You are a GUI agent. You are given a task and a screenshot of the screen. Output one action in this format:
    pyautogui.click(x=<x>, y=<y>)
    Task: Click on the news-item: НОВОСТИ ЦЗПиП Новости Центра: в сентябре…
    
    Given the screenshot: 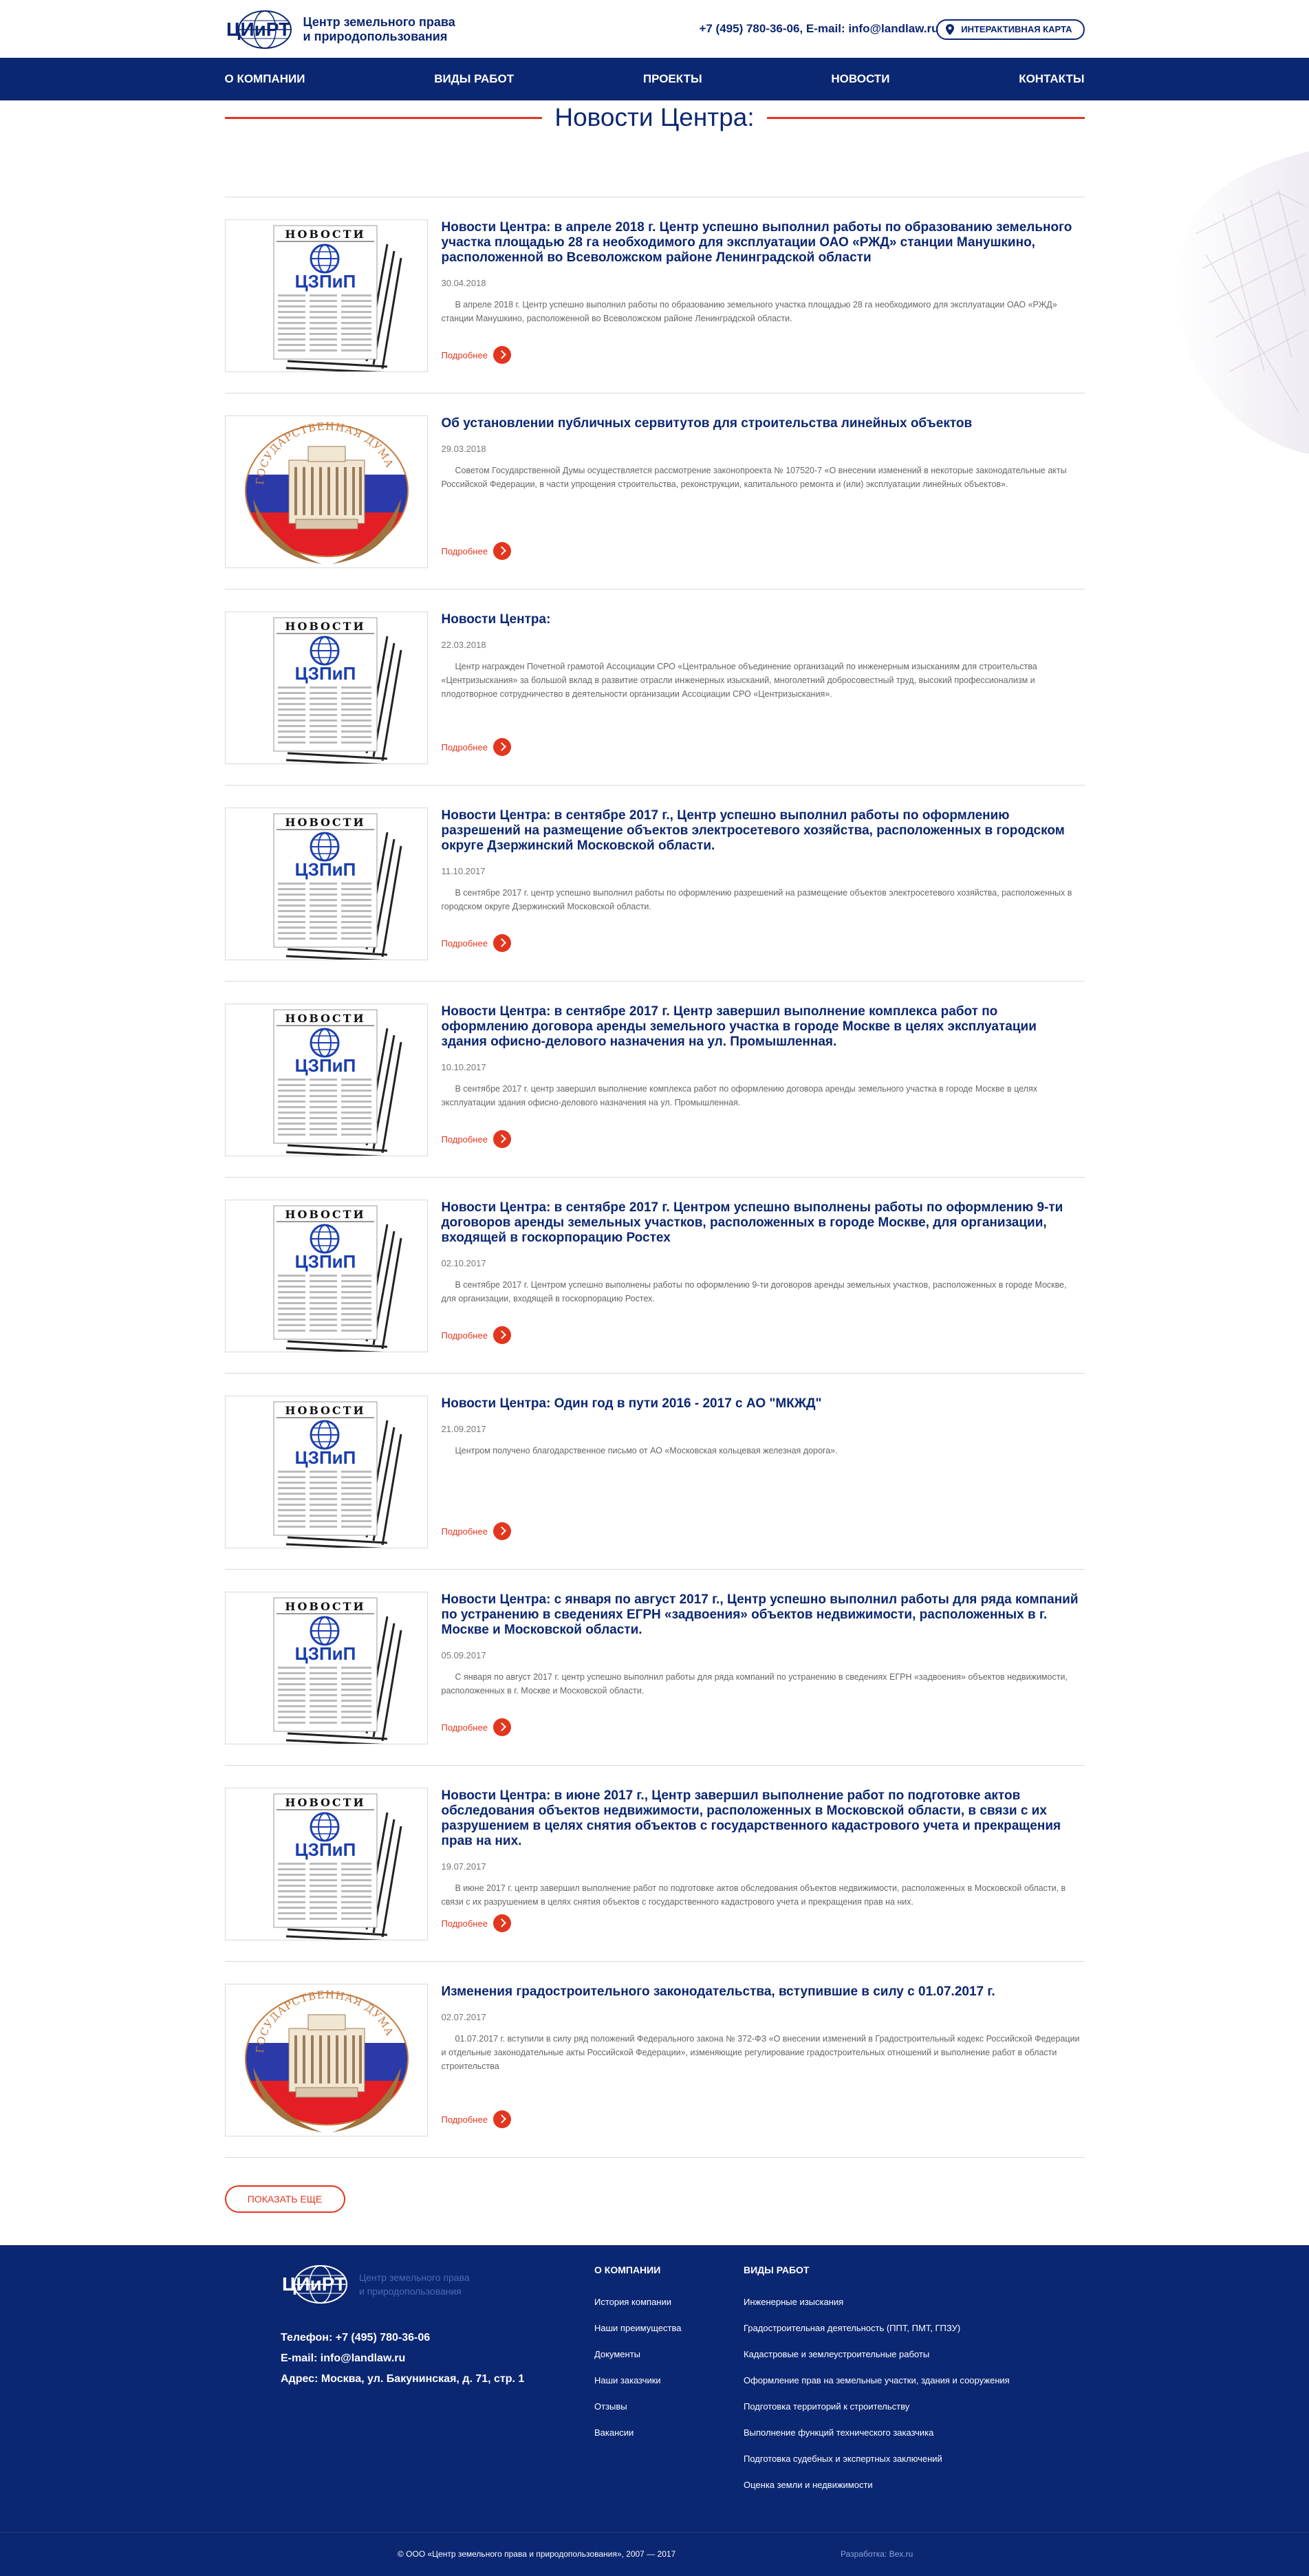 What is the action you would take?
    pyautogui.click(x=654, y=884)
    